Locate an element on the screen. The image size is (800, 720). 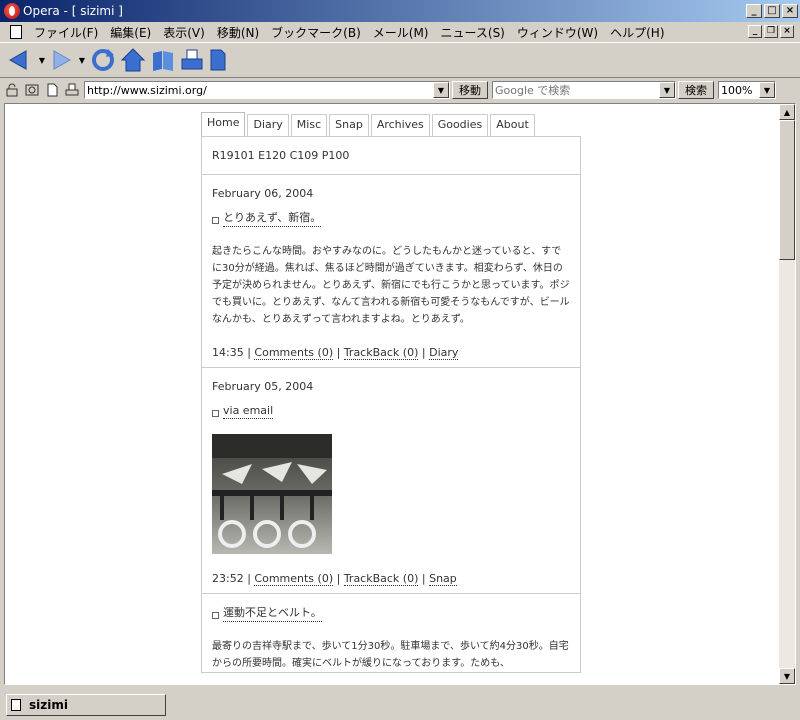
tab-about: About is located at coordinates (512, 125).